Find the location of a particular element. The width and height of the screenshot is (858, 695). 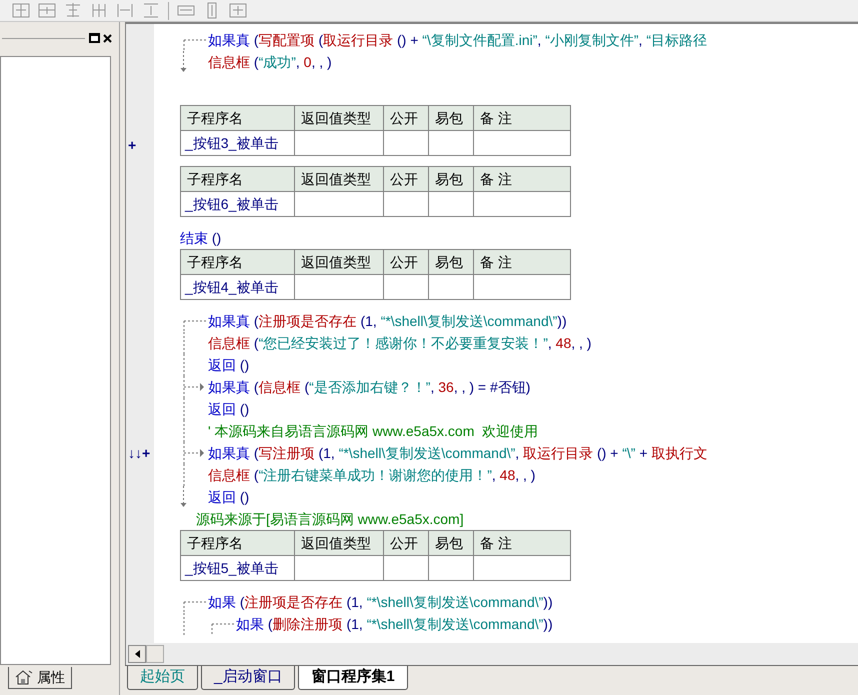

center-vertical-icon is located at coordinates (47, 10).